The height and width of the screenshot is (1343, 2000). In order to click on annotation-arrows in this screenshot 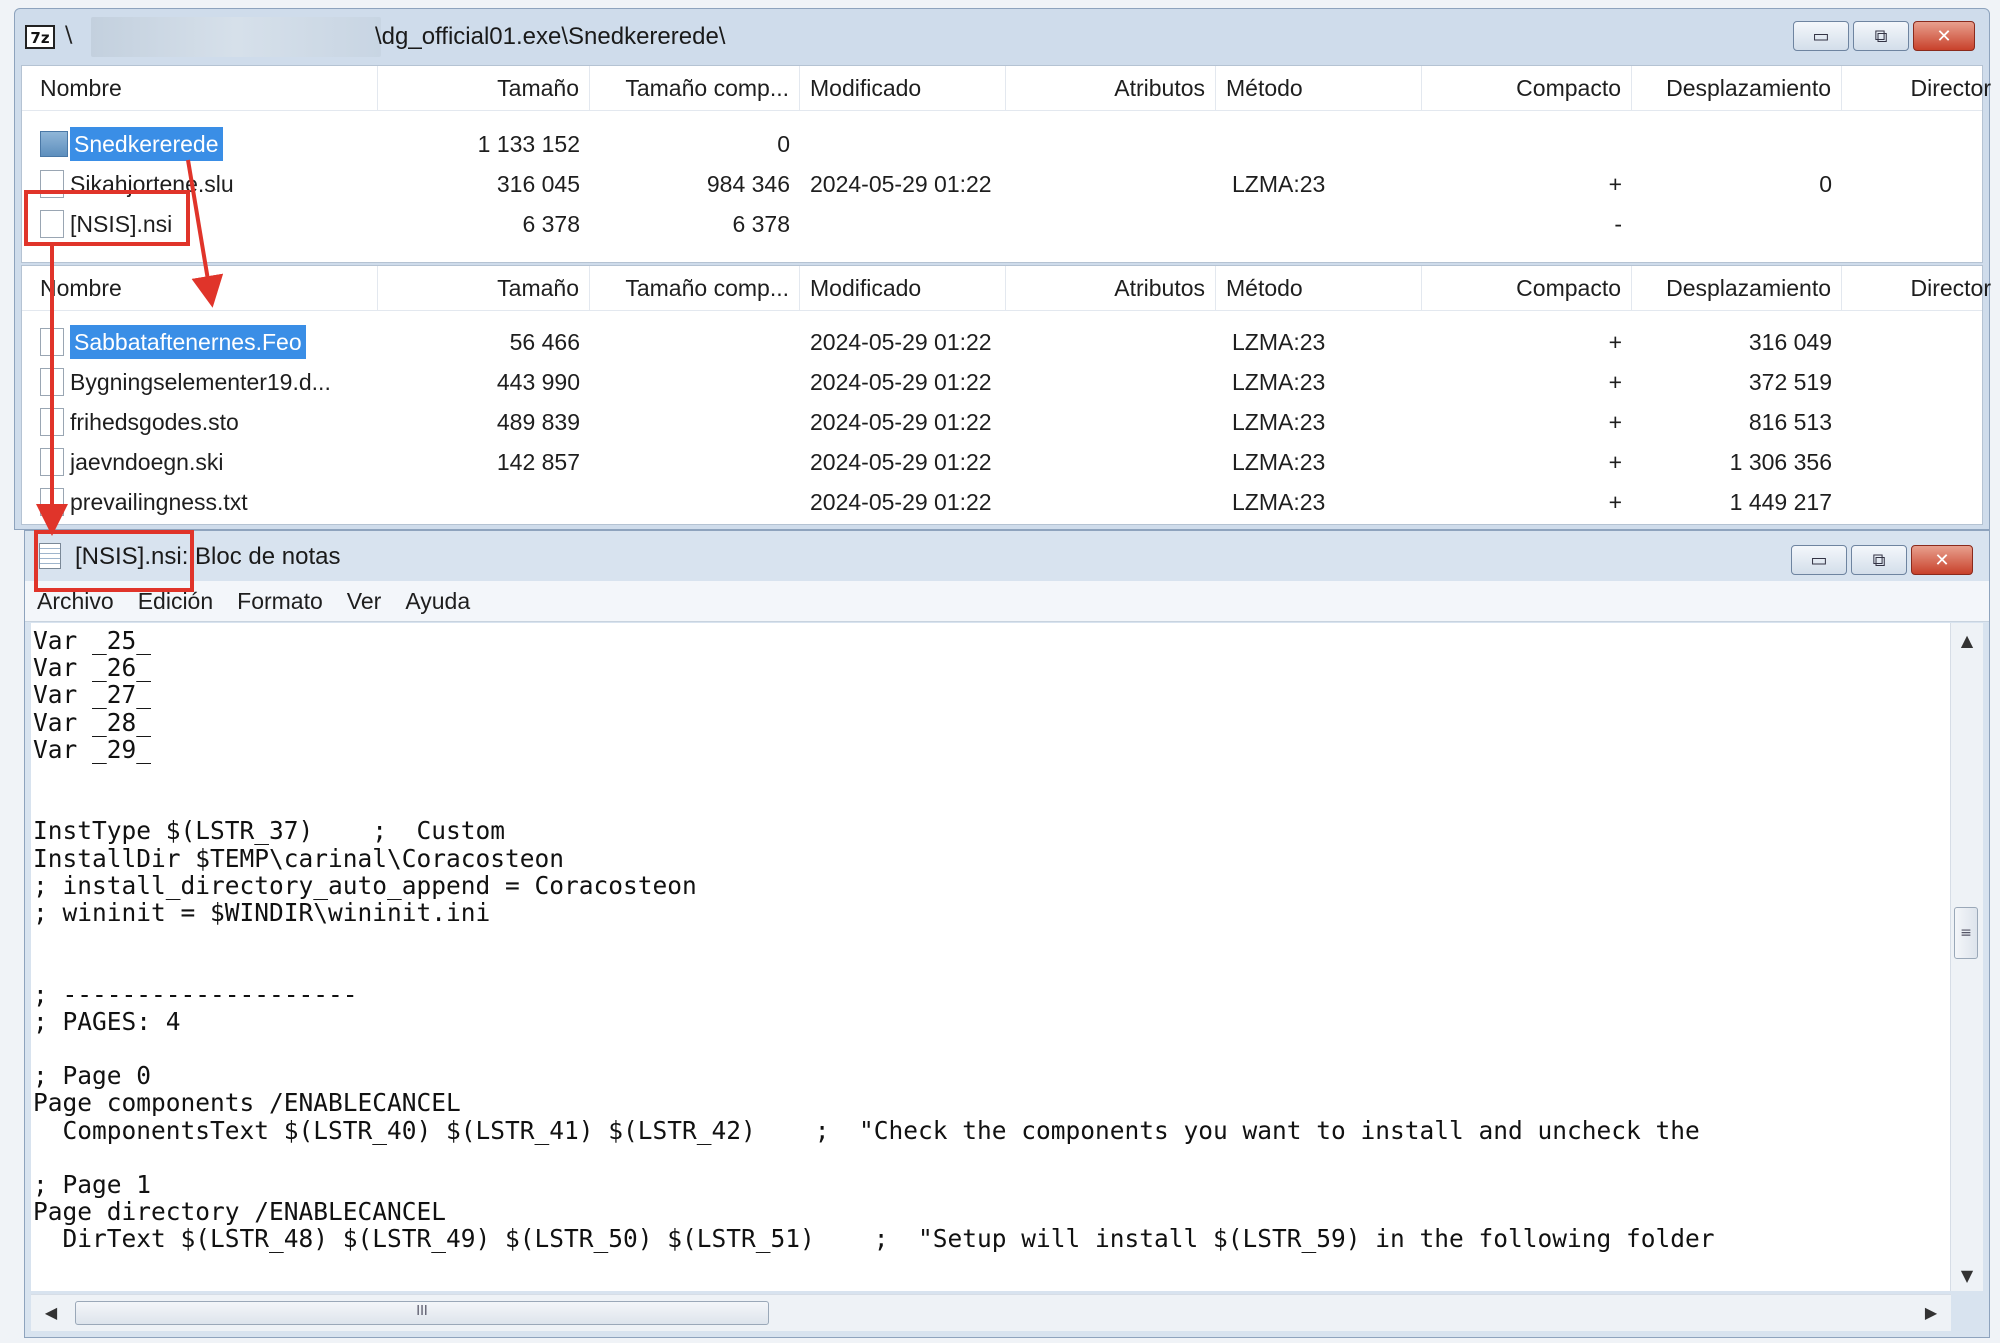, I will do `click(130, 347)`.